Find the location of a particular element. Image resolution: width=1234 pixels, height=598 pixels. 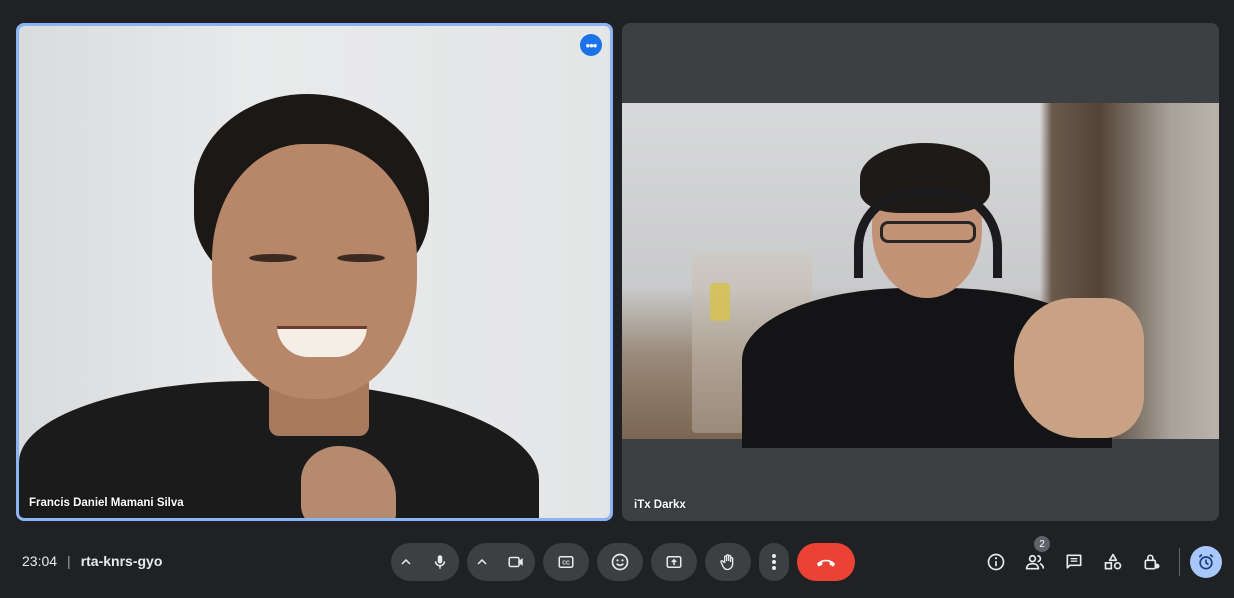

meeting-details: 23:04 | rta-knrs-gyo is located at coordinates (92, 561).